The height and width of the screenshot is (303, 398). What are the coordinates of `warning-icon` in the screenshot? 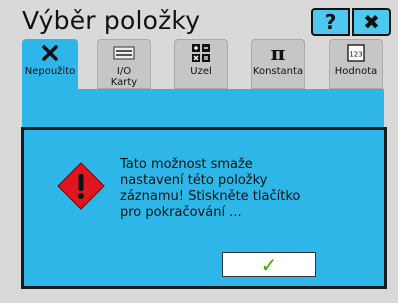 It's located at (81, 186).